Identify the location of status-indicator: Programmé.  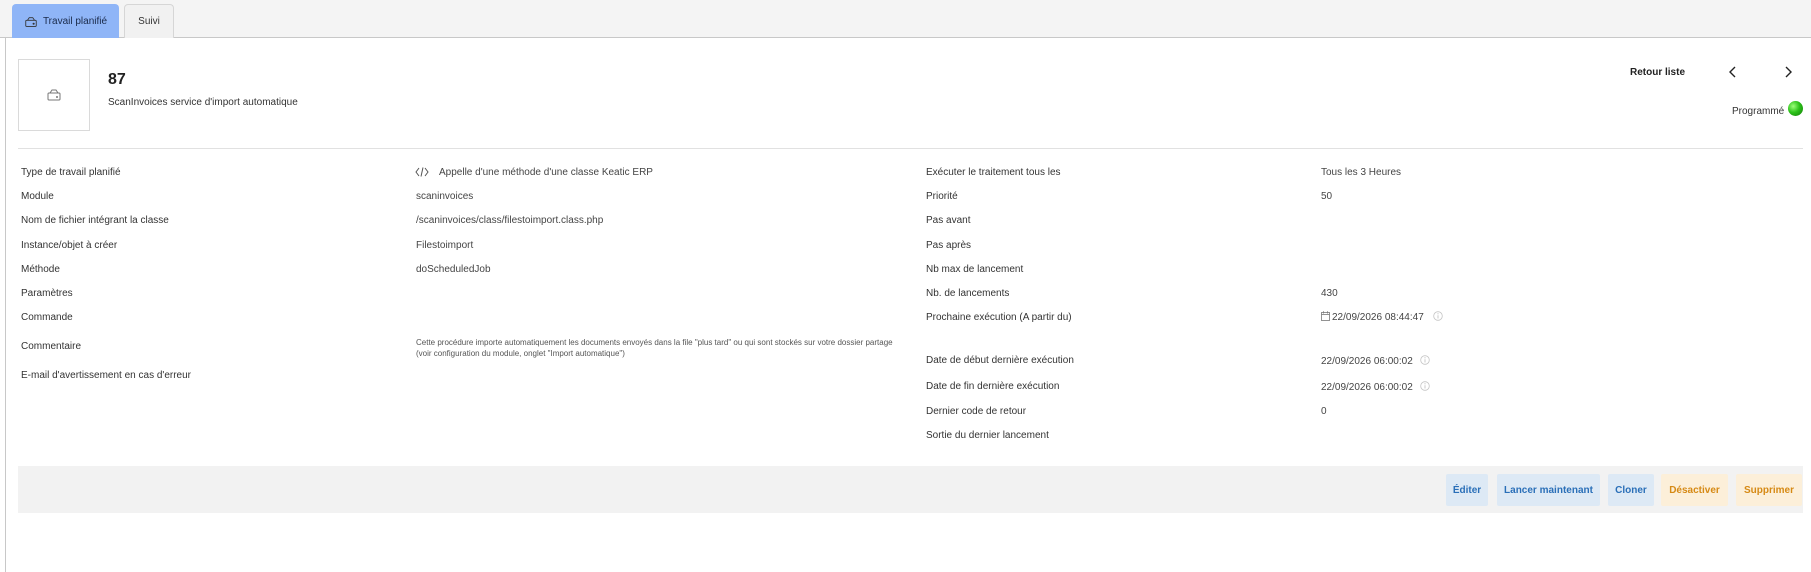
(1768, 109).